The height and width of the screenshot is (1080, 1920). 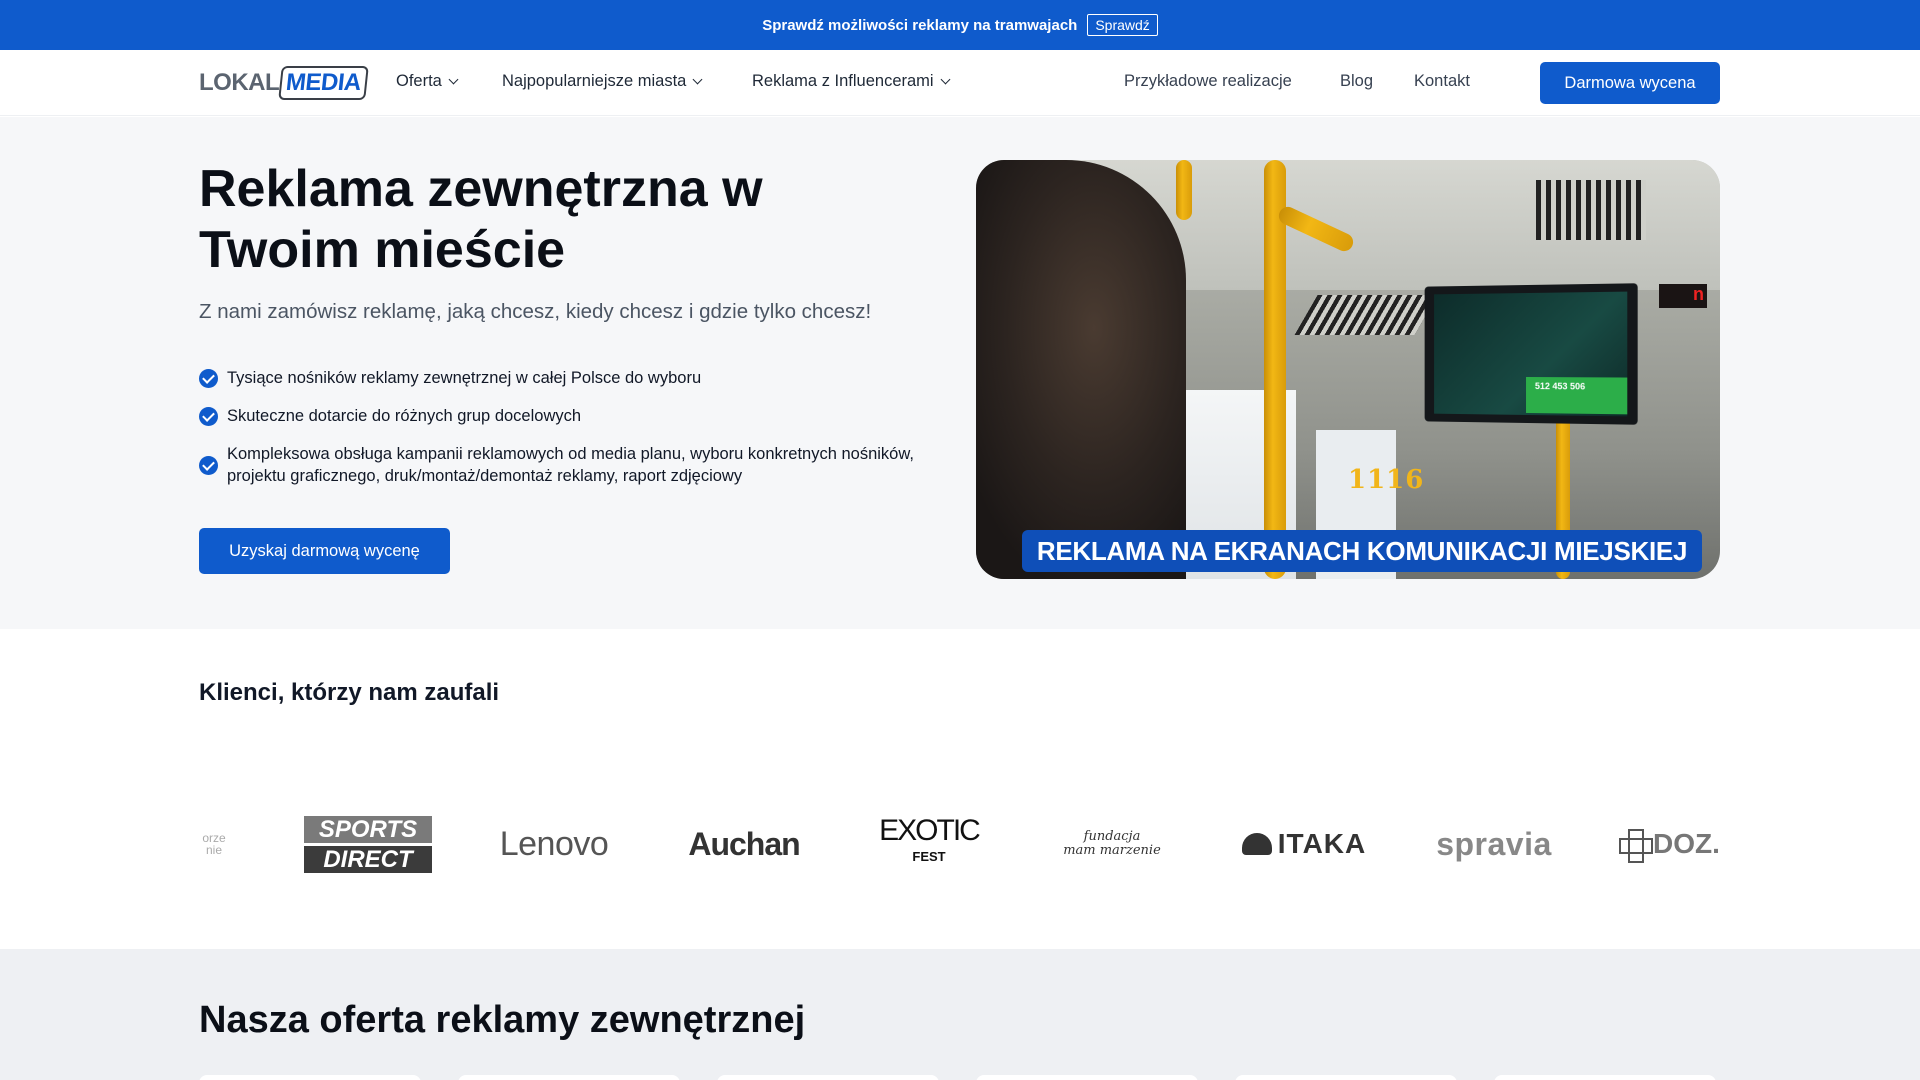 I want to click on client-logo-fundacja-mam-marzenie: fundacja mam marzenie, so click(x=1112, y=844).